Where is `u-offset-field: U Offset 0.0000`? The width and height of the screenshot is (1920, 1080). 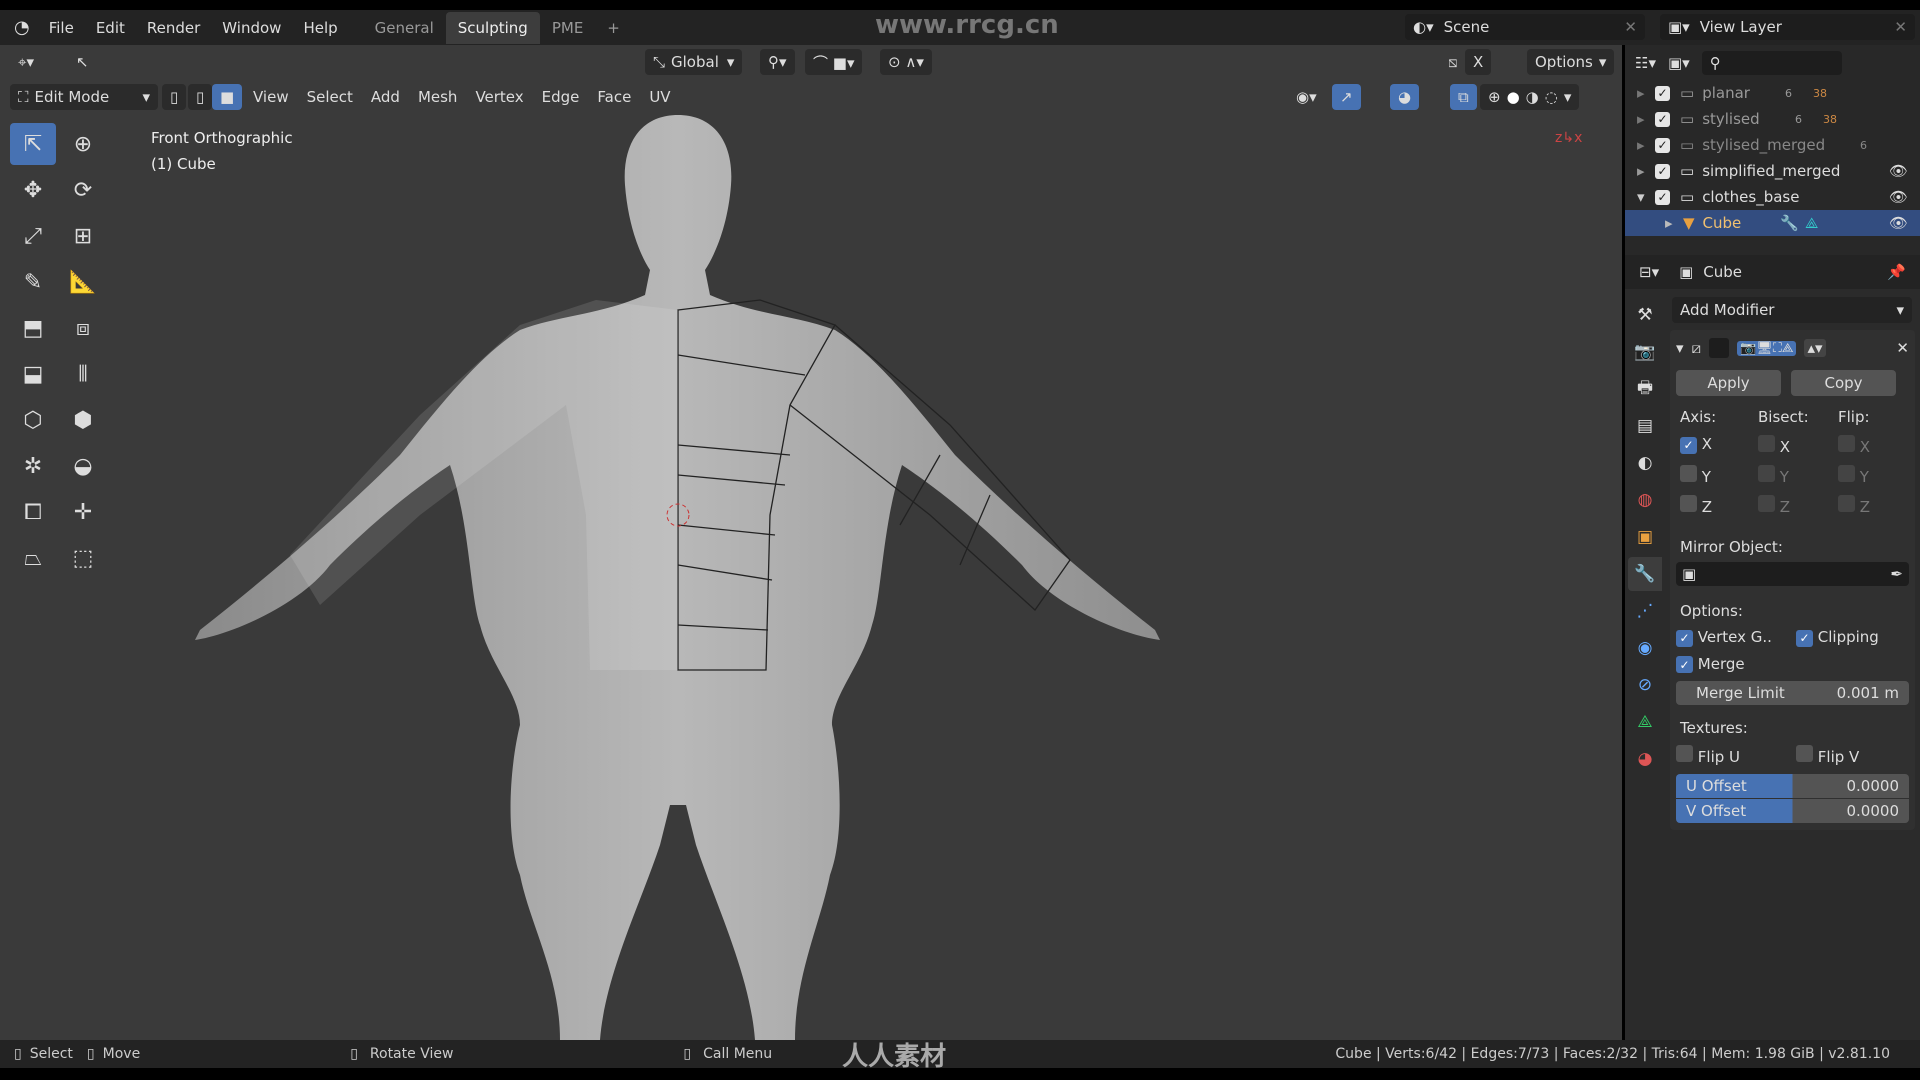 u-offset-field: U Offset 0.0000 is located at coordinates (1792, 786).